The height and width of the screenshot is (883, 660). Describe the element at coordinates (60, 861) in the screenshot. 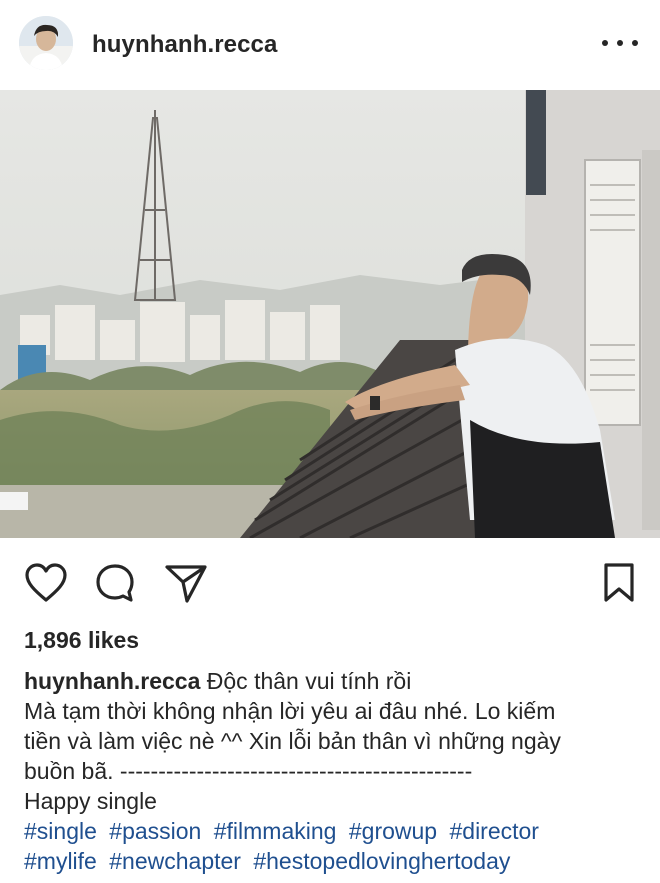

I see `hashtag-link: #mylife` at that location.